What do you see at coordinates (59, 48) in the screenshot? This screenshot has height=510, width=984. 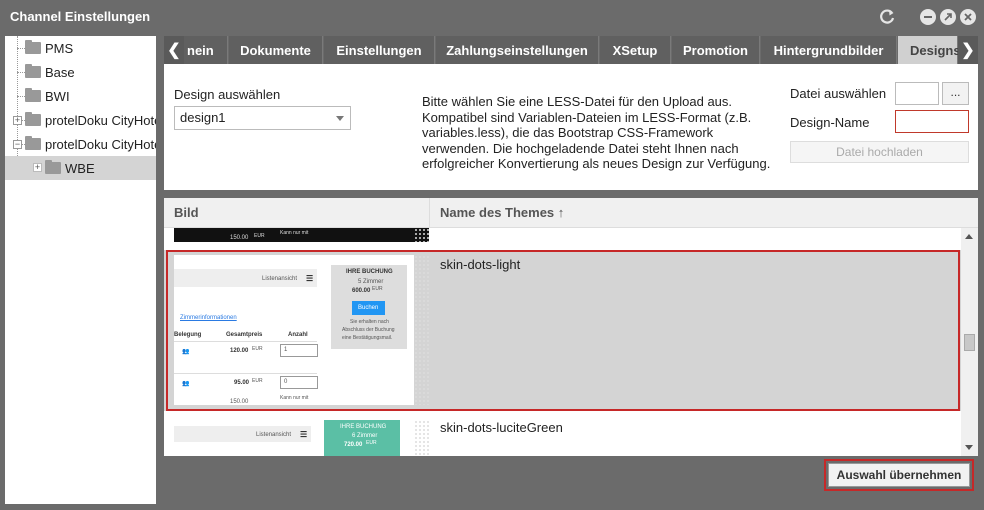 I see `tree-item-label: PMS` at bounding box center [59, 48].